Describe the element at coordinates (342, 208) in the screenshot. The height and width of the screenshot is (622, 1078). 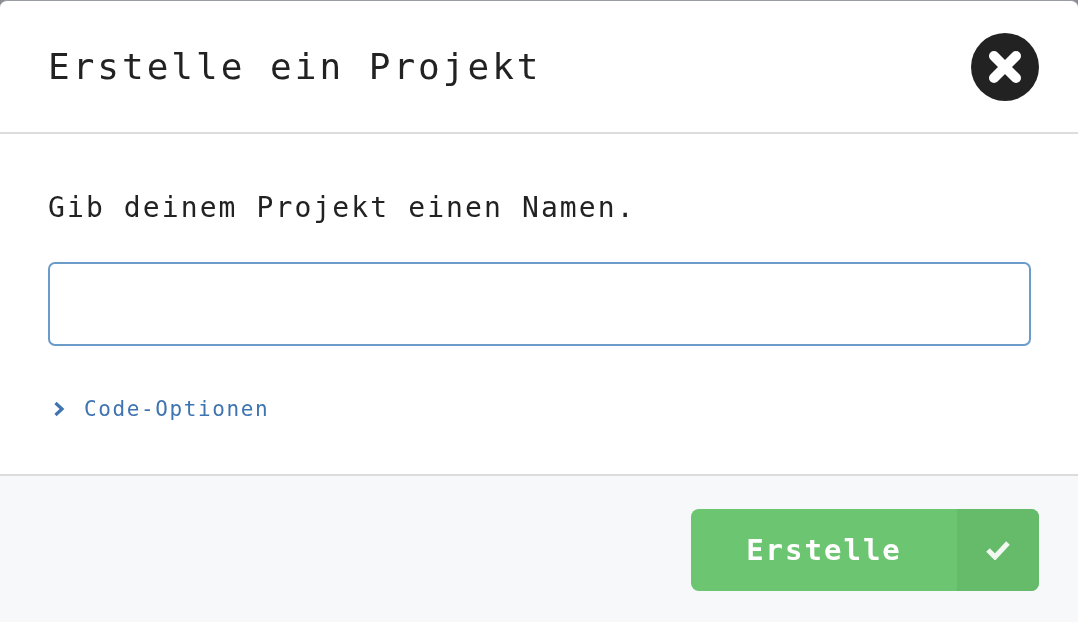
I see `prompt-text: Gib deinem Projekt einen Namen.` at that location.